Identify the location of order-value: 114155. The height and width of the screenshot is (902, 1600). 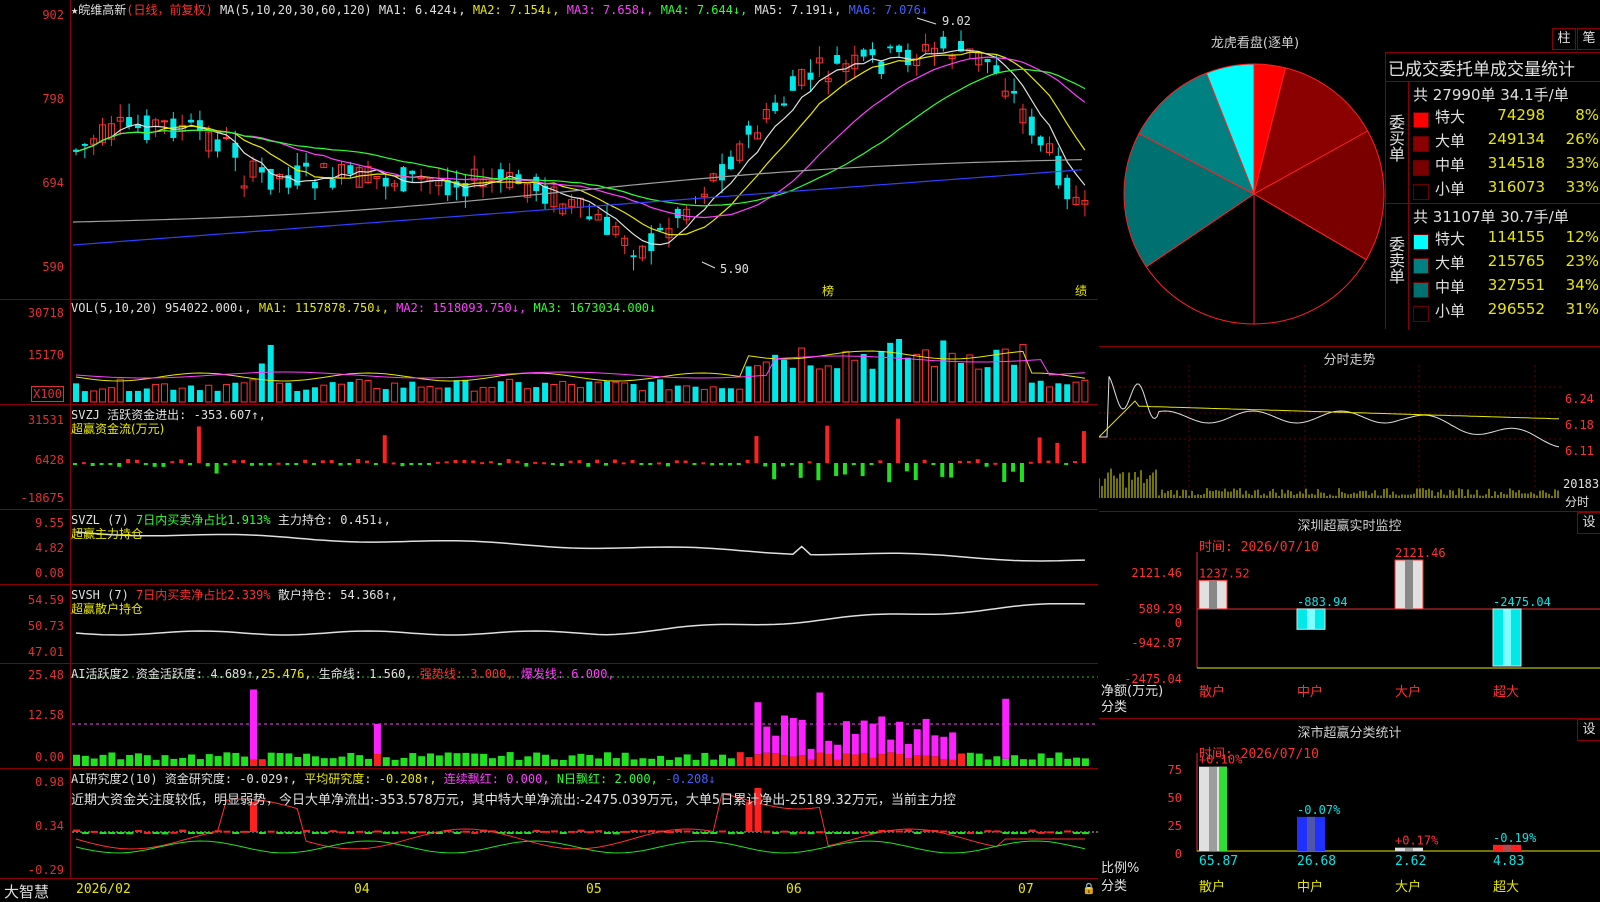
(1516, 237).